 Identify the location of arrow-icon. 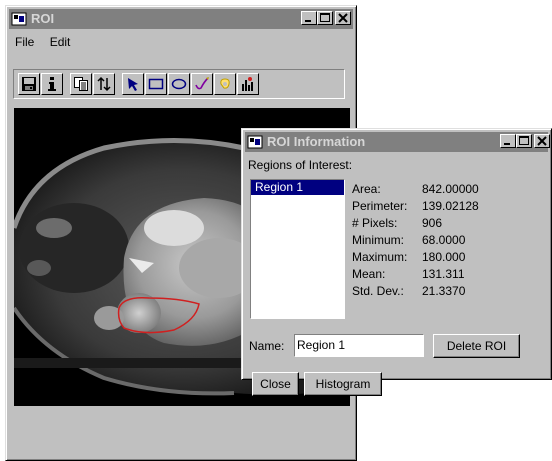
(133, 84).